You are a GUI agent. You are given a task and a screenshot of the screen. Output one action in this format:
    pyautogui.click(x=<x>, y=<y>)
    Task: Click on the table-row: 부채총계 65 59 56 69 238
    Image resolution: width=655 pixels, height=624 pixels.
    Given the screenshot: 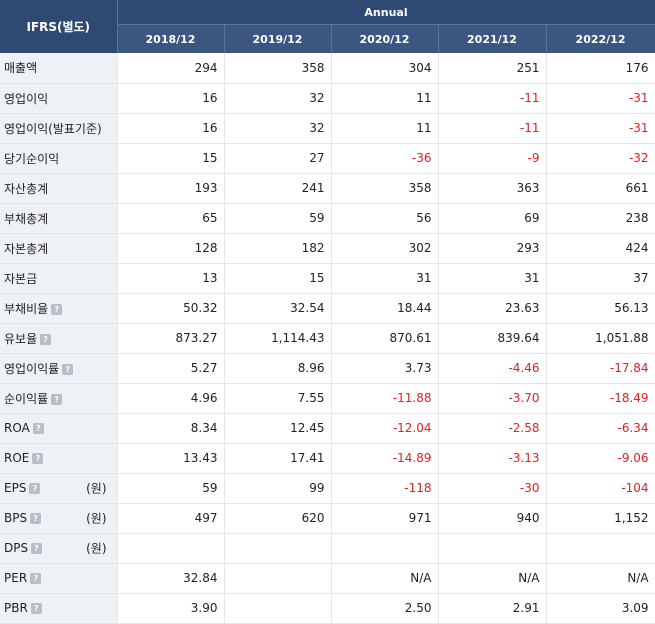 What is the action you would take?
    pyautogui.click(x=327, y=218)
    